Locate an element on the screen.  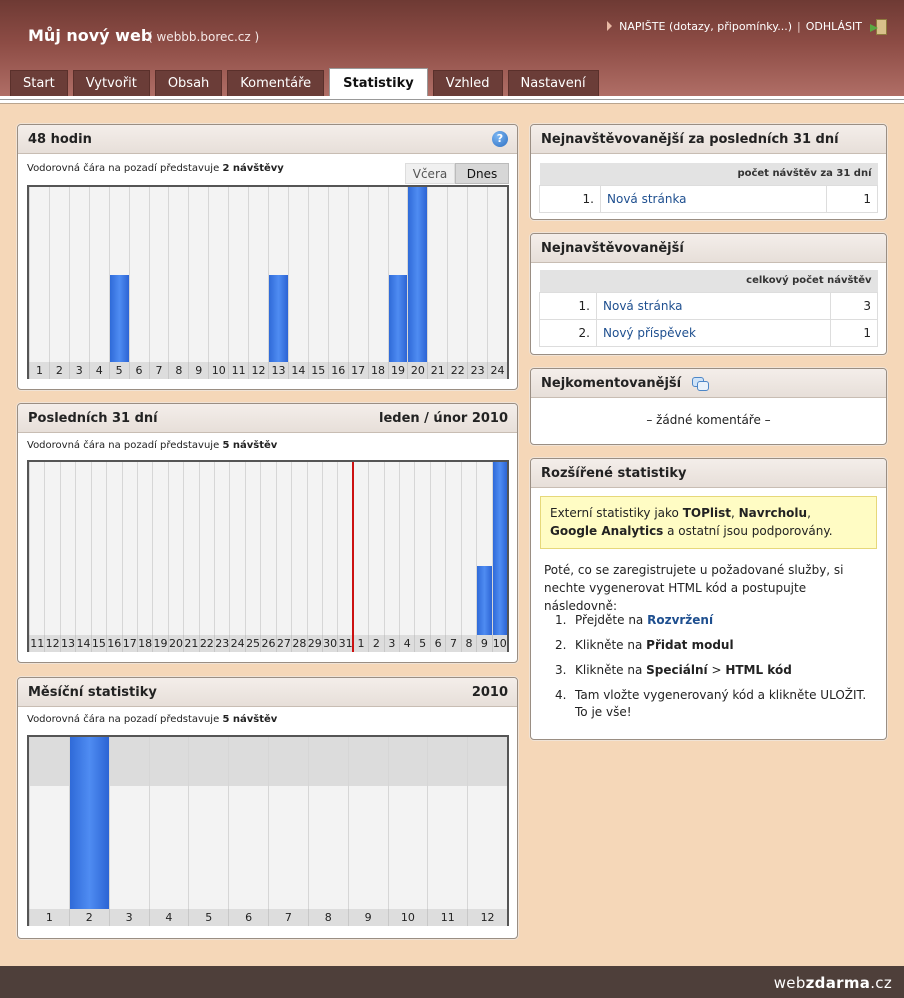
chart-tick-label: 20 is located at coordinates (175, 643).